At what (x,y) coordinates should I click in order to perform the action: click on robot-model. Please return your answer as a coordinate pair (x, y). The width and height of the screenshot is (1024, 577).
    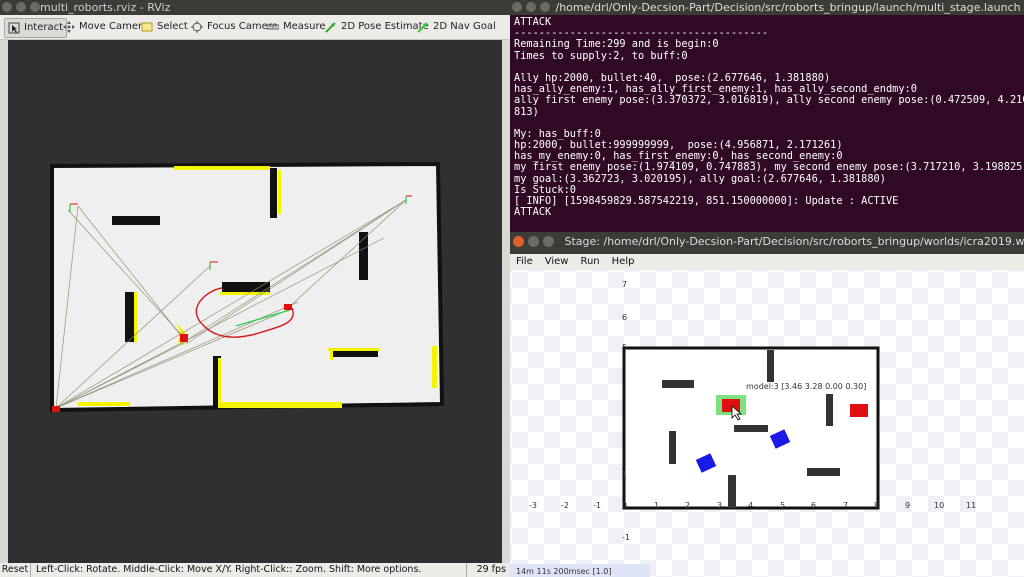
    Looking at the image, I should click on (859, 410).